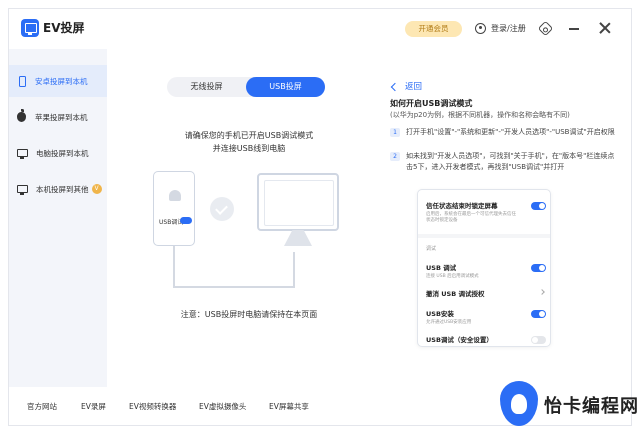 The width and height of the screenshot is (640, 434). I want to click on setting-desc: 启用后，系统会在最后一个可信代理失去信任状态时锁定设备, so click(471, 217).